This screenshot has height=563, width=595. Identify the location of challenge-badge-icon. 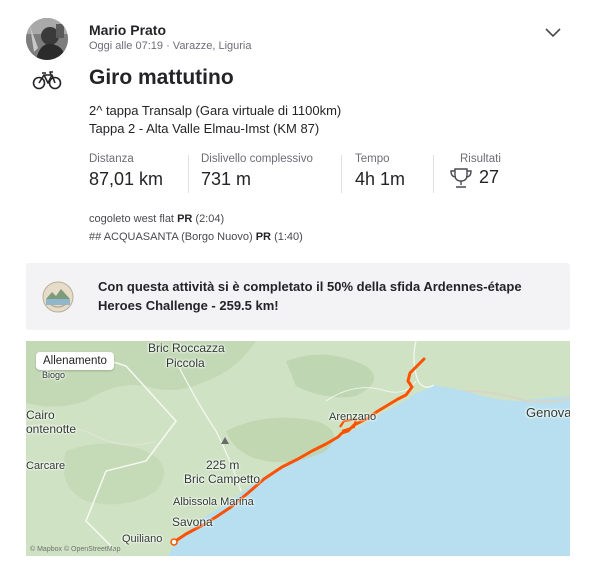
(58, 297).